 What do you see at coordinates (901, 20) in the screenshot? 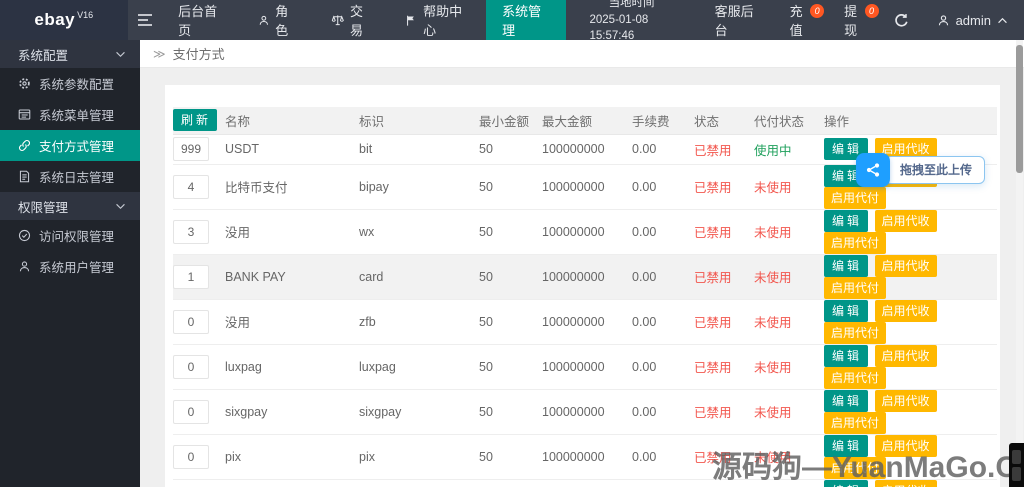
I see `refresh-icon` at bounding box center [901, 20].